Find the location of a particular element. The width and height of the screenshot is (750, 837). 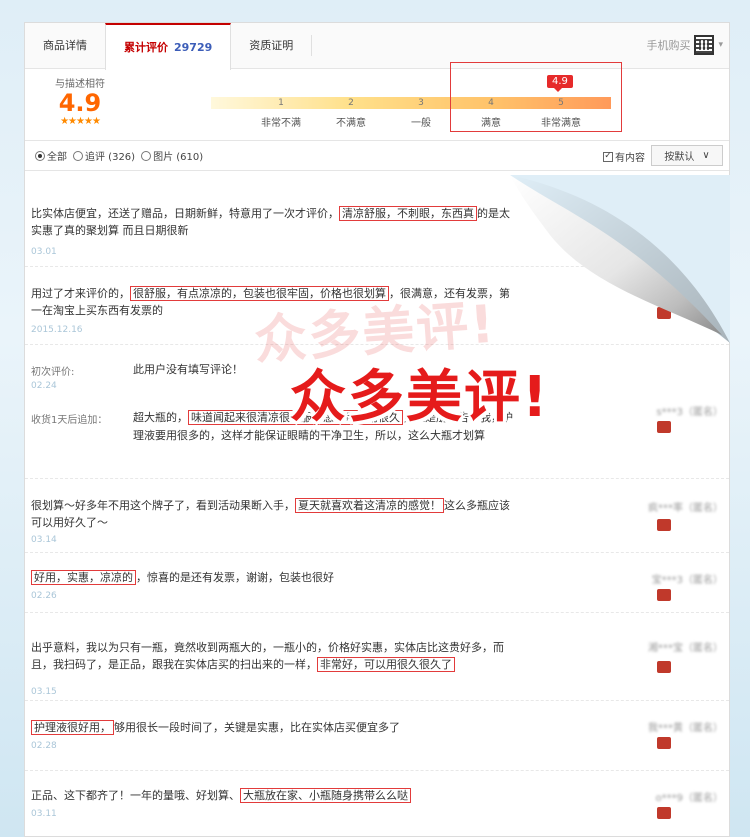

filter-label: 追评 (326) is located at coordinates (110, 157).